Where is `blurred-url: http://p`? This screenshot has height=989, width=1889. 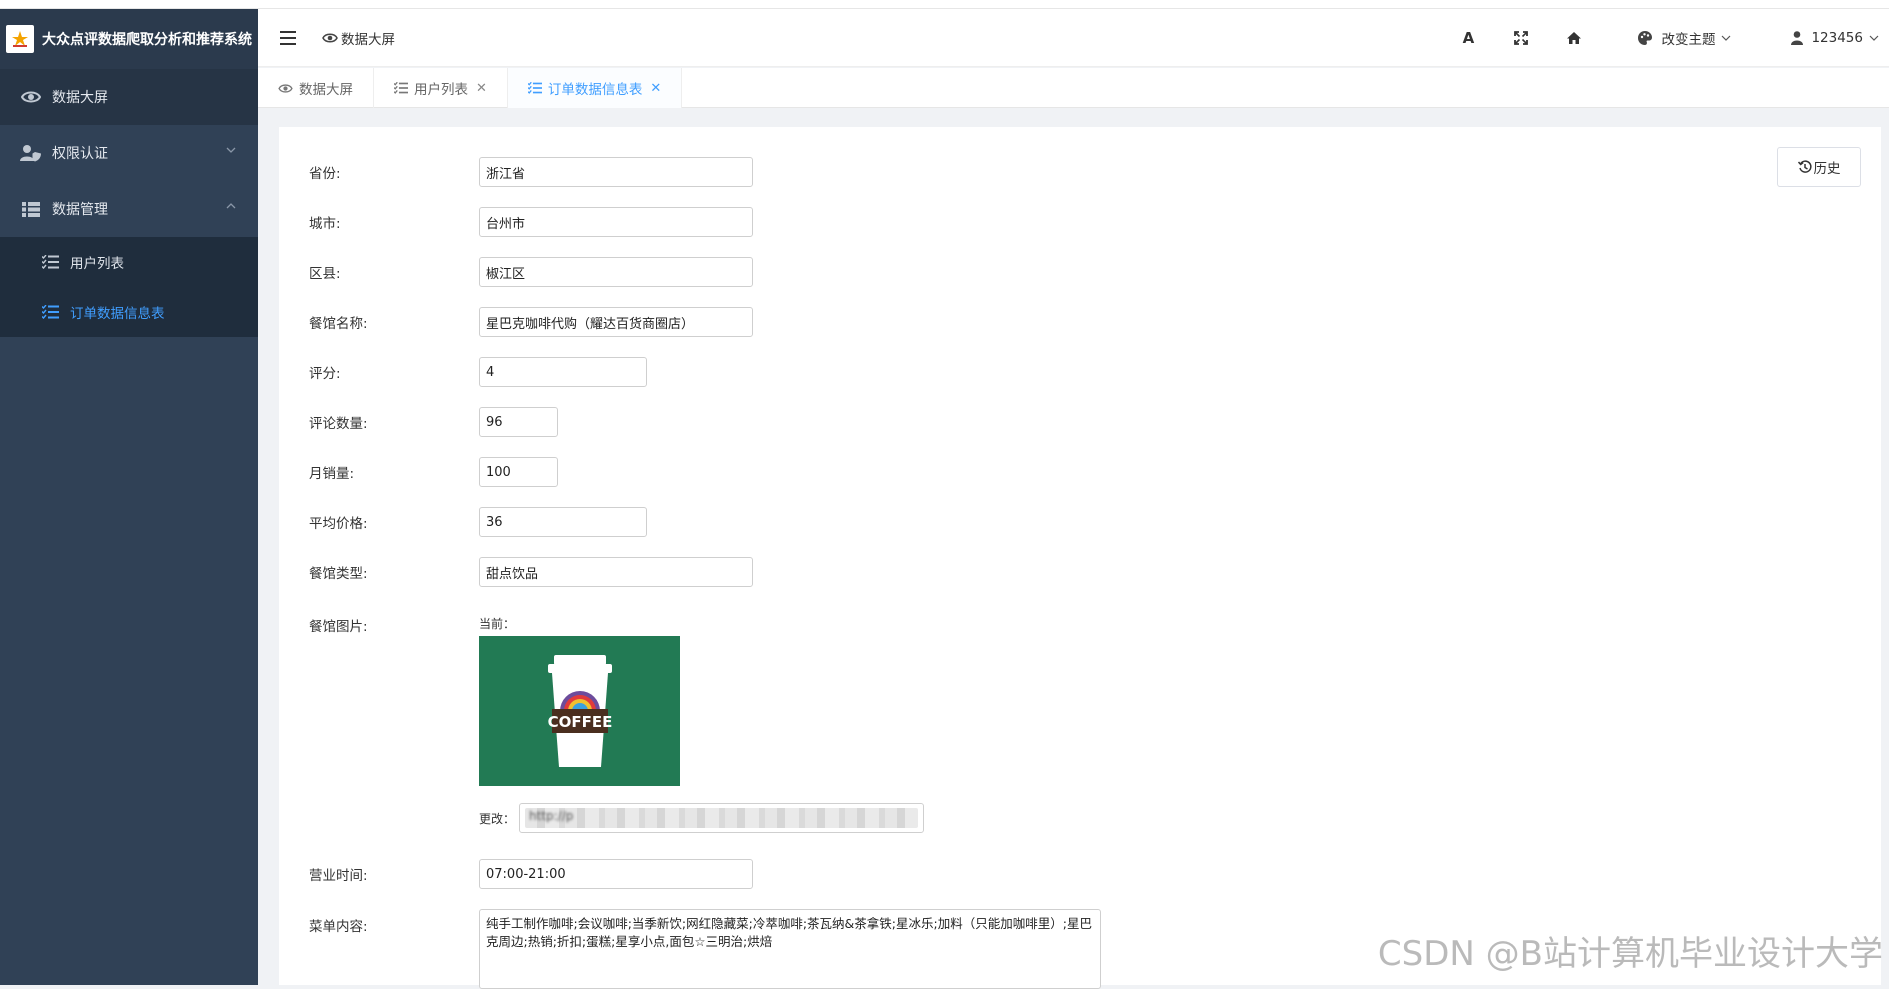
blurred-url: http://p is located at coordinates (721, 818).